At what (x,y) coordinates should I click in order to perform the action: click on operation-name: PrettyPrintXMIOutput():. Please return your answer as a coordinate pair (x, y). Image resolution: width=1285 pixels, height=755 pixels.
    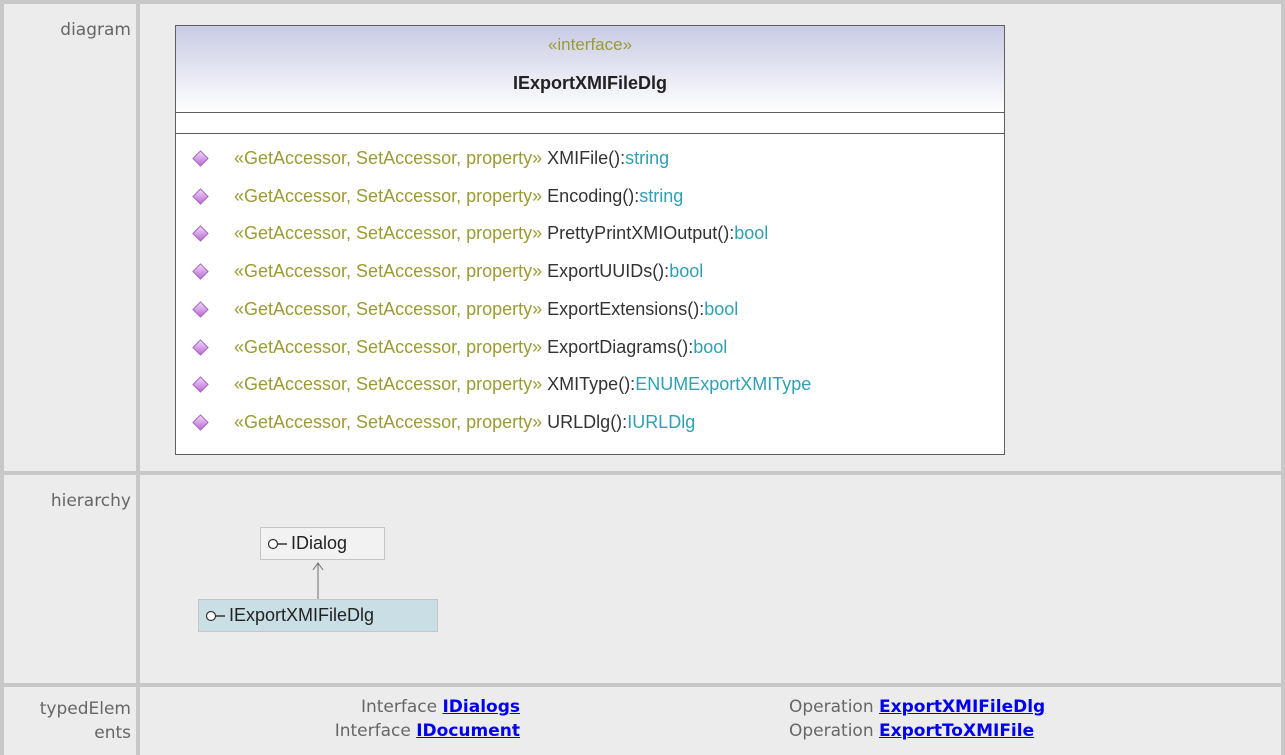
    Looking at the image, I should click on (641, 233).